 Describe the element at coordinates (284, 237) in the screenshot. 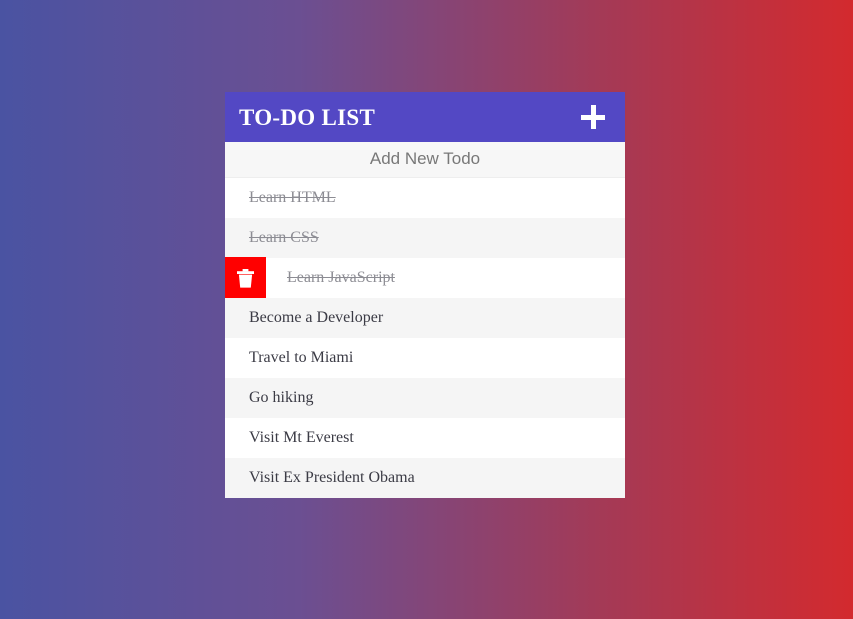

I see `todo-label: Learn CSS` at that location.